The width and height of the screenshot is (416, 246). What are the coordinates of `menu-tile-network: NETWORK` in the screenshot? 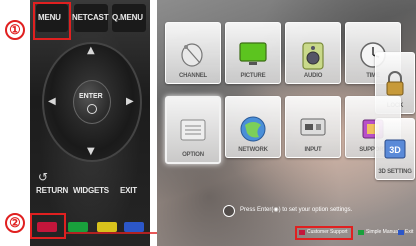 It's located at (253, 127).